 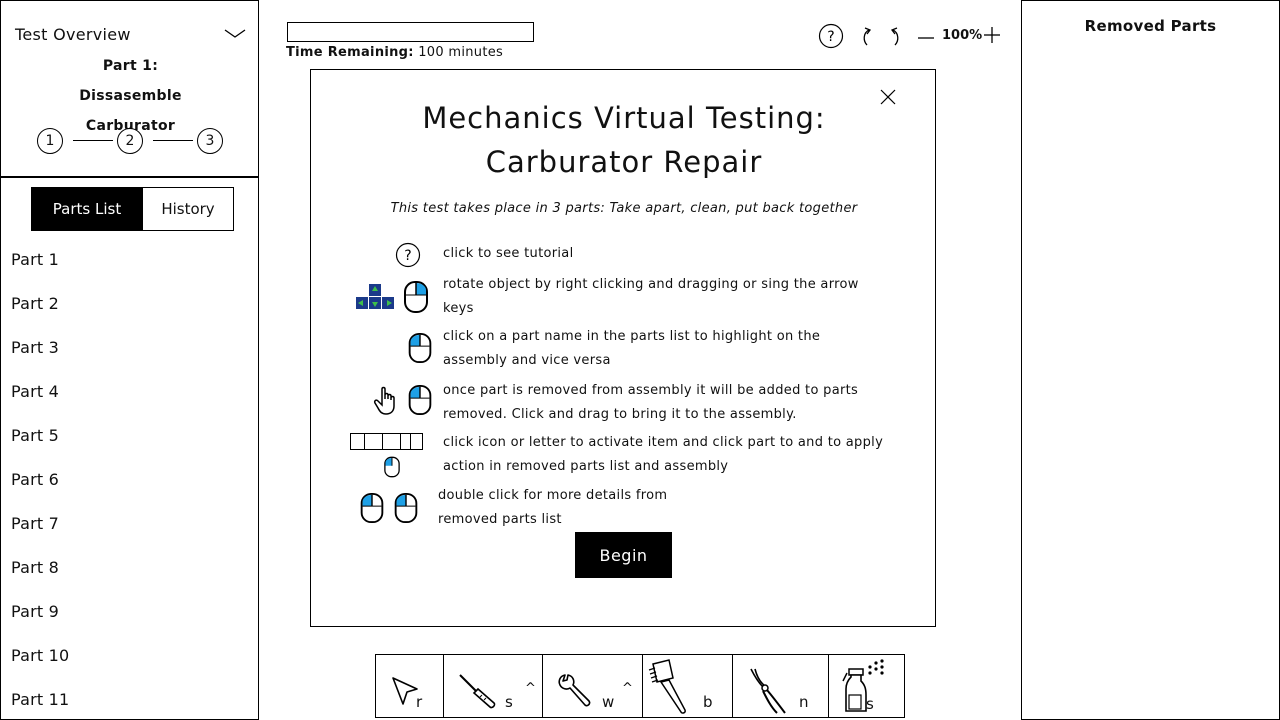 I want to click on tool-pointer: r, so click(x=410, y=686).